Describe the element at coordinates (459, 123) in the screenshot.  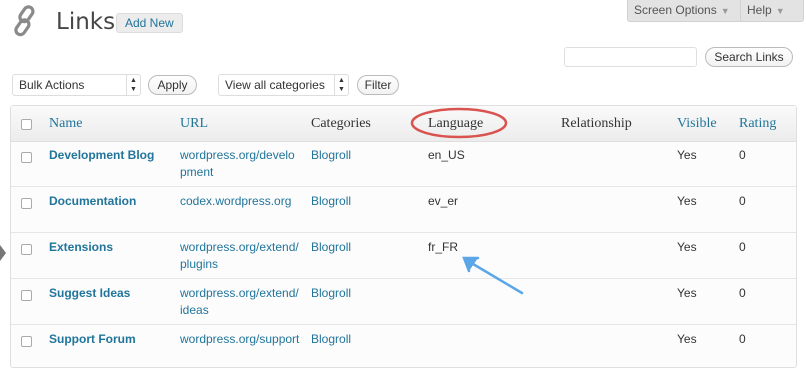
I see `language-highlight-ellipse` at that location.